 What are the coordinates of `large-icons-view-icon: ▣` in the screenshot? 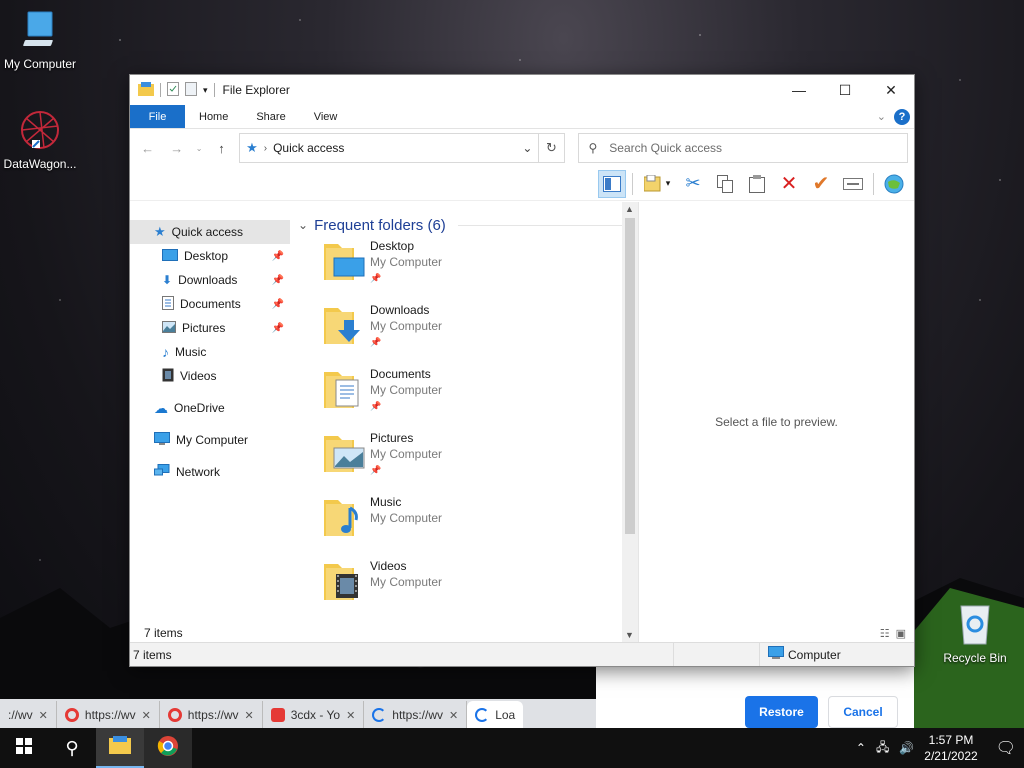 It's located at (901, 633).